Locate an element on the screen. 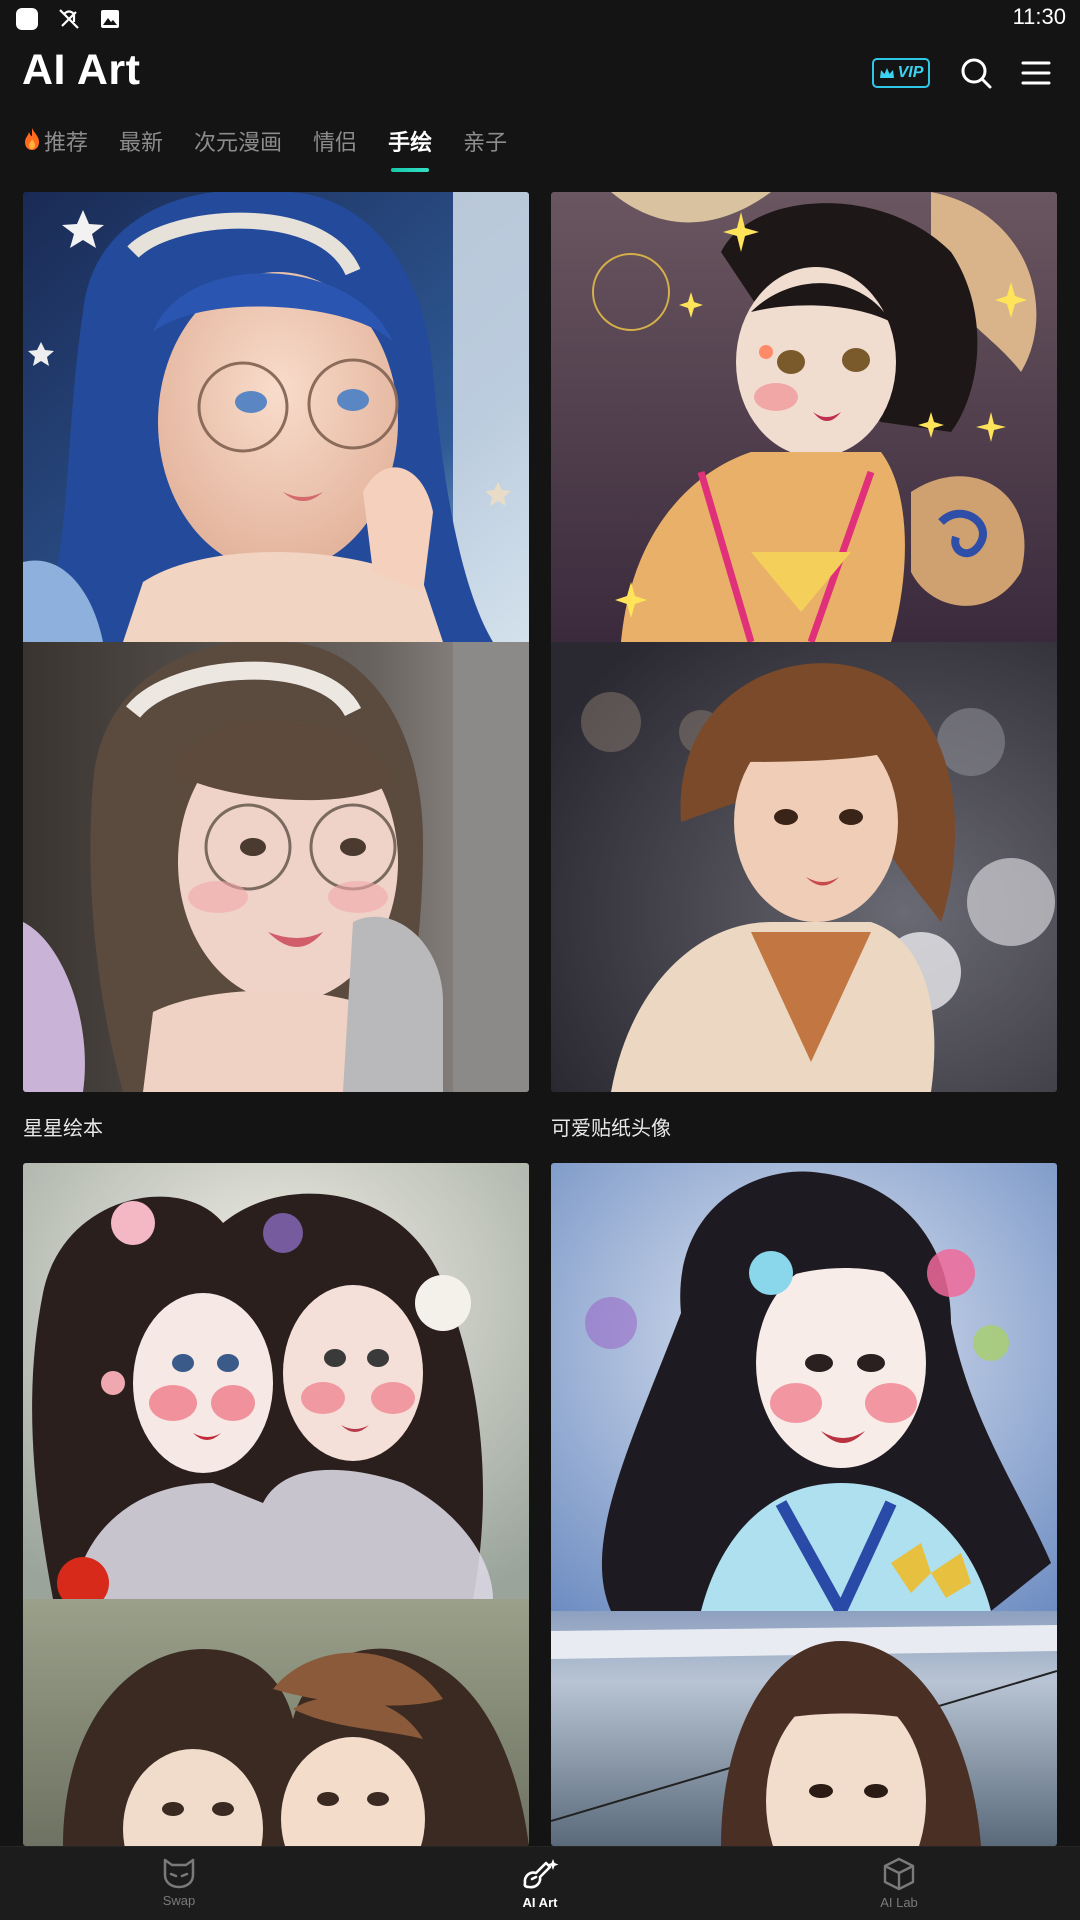 This screenshot has height=1920, width=1080. page-title: AI Art is located at coordinates (81, 70).